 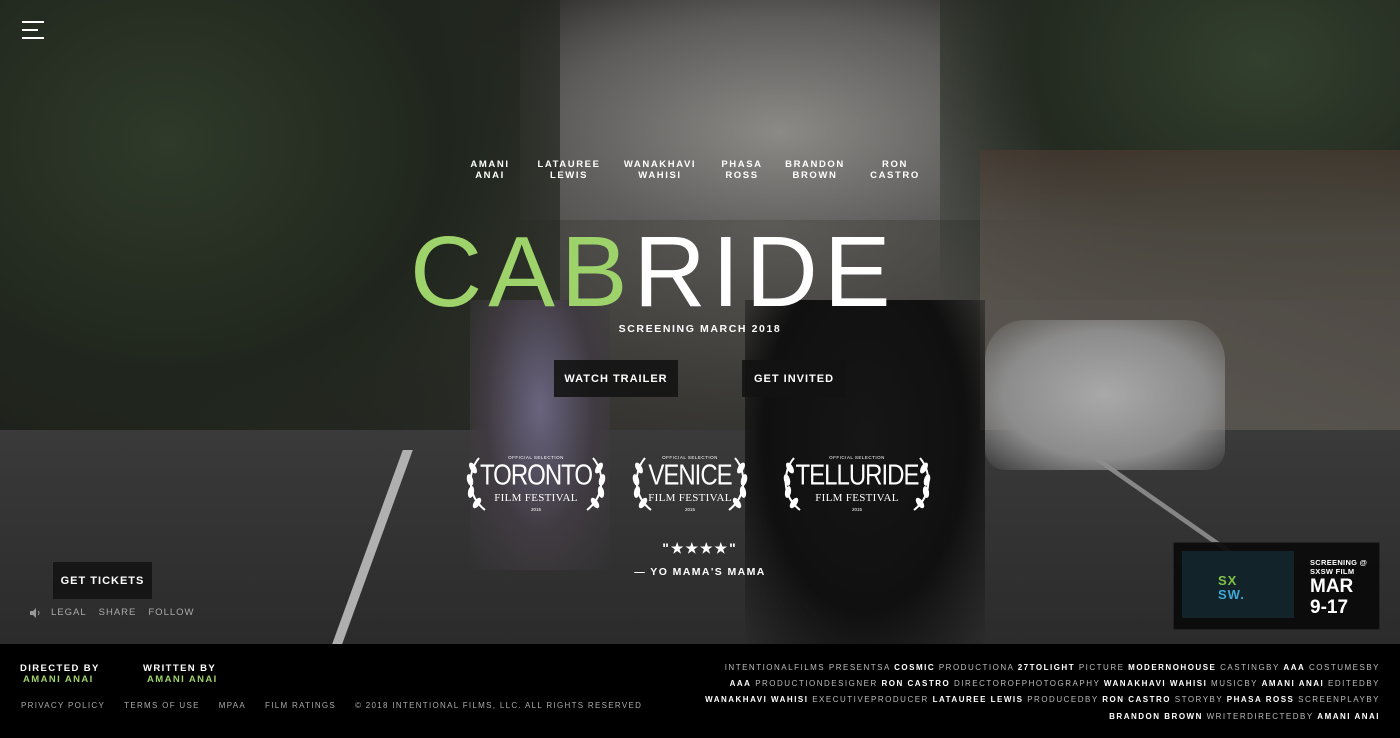 What do you see at coordinates (700, 572) in the screenshot?
I see `review-source: — YO MAMA'S MAMA` at bounding box center [700, 572].